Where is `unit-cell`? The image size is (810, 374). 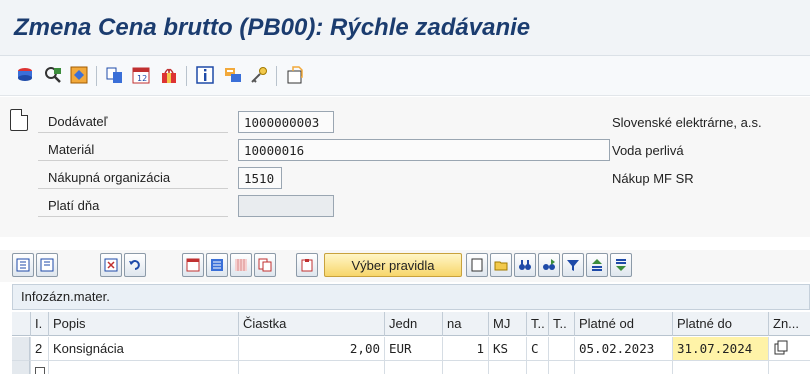 unit-cell is located at coordinates (507, 367).